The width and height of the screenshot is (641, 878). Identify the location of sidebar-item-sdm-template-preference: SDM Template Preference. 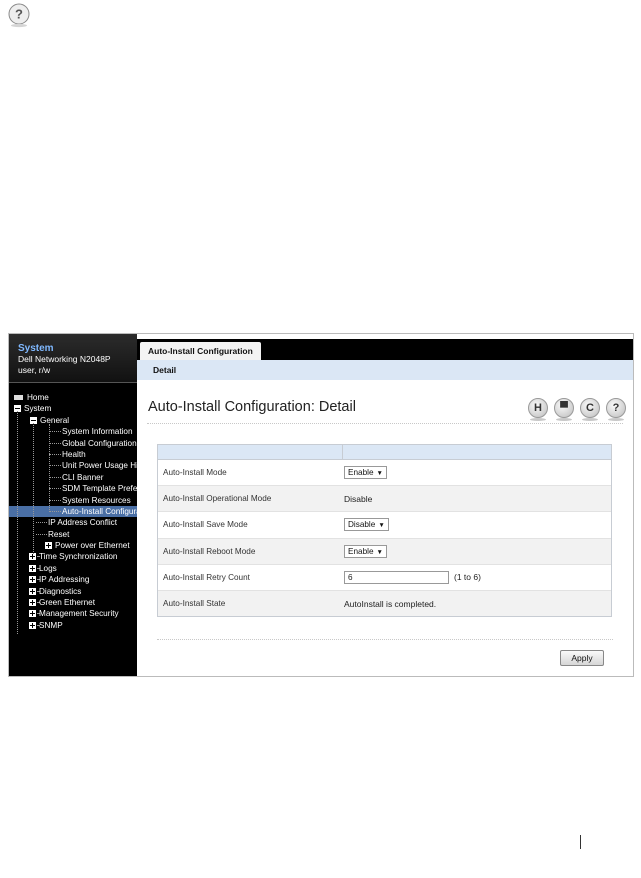
(73, 488).